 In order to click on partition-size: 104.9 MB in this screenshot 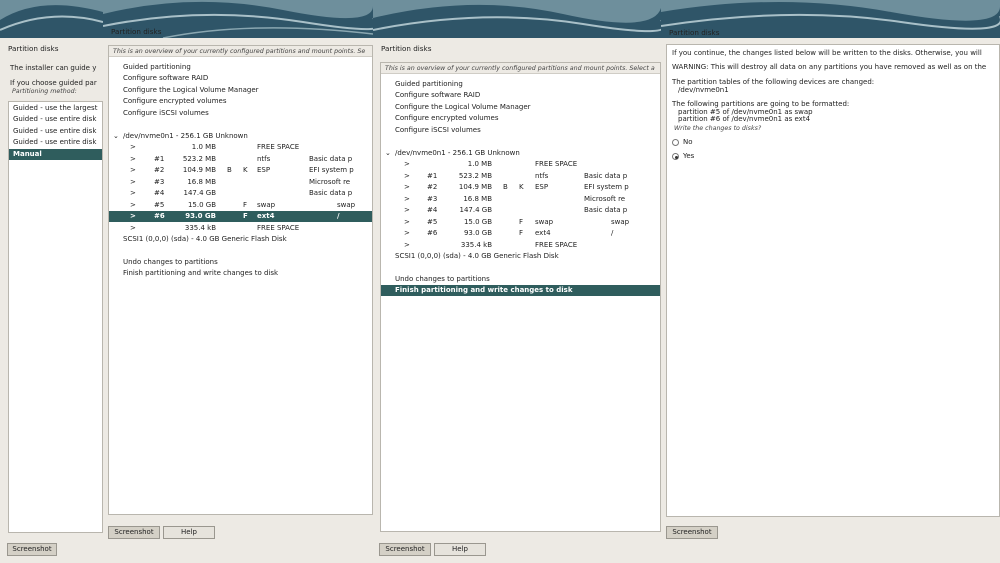, I will do `click(475, 187)`.